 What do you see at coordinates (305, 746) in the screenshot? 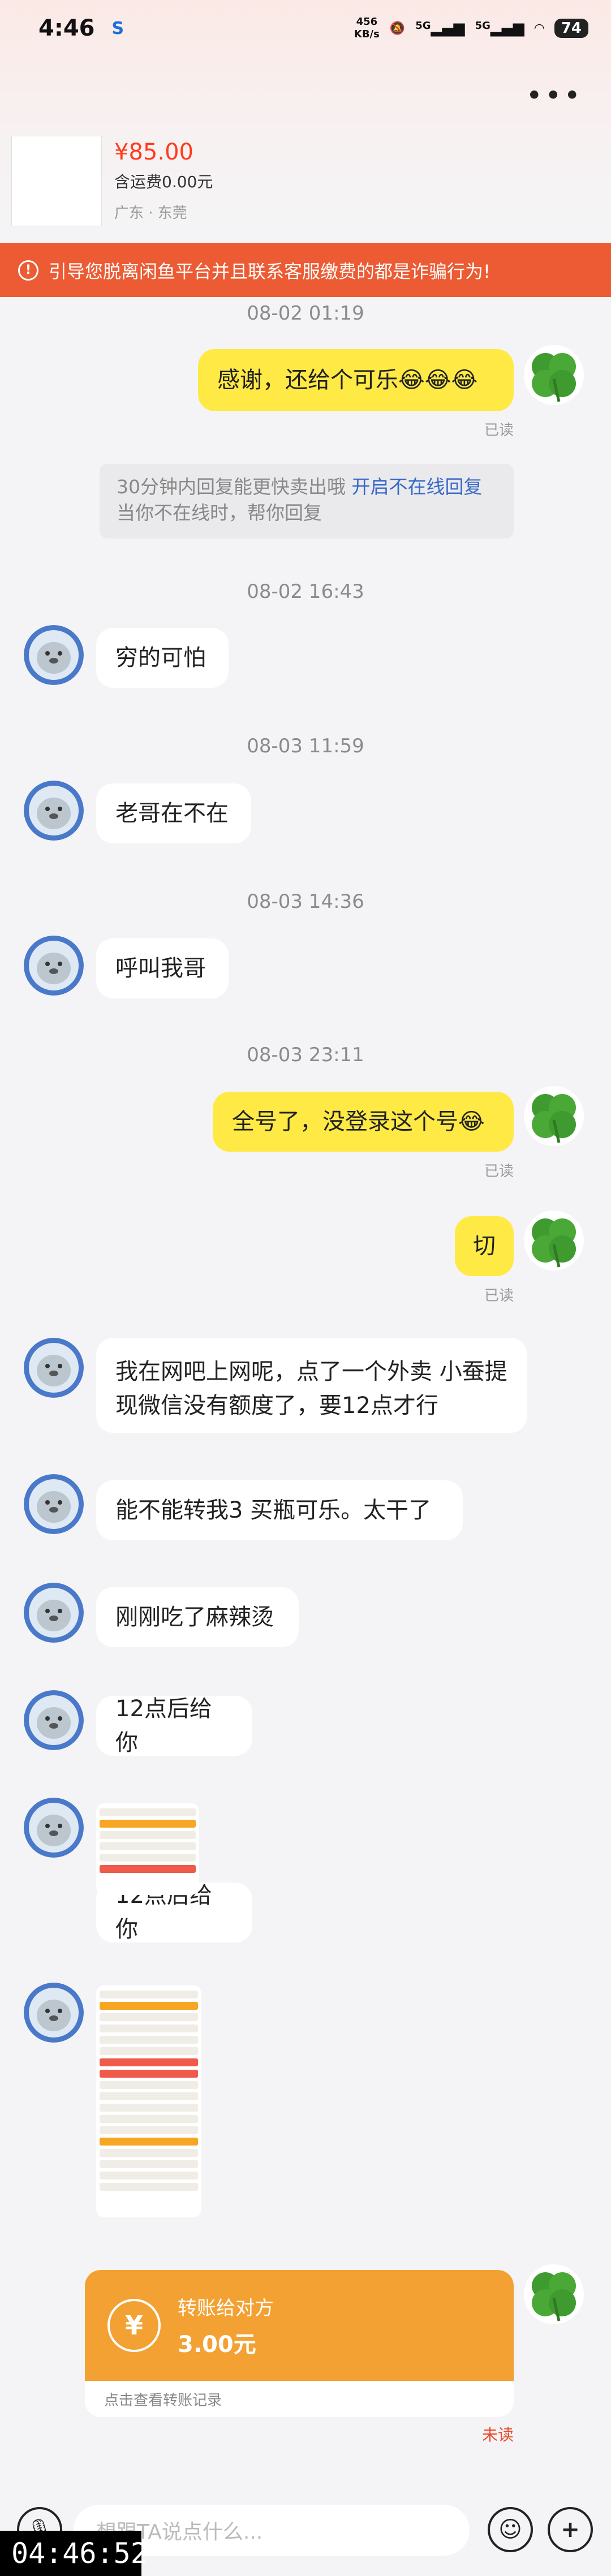
I see `message-timestamp: 08-03 11:59` at bounding box center [305, 746].